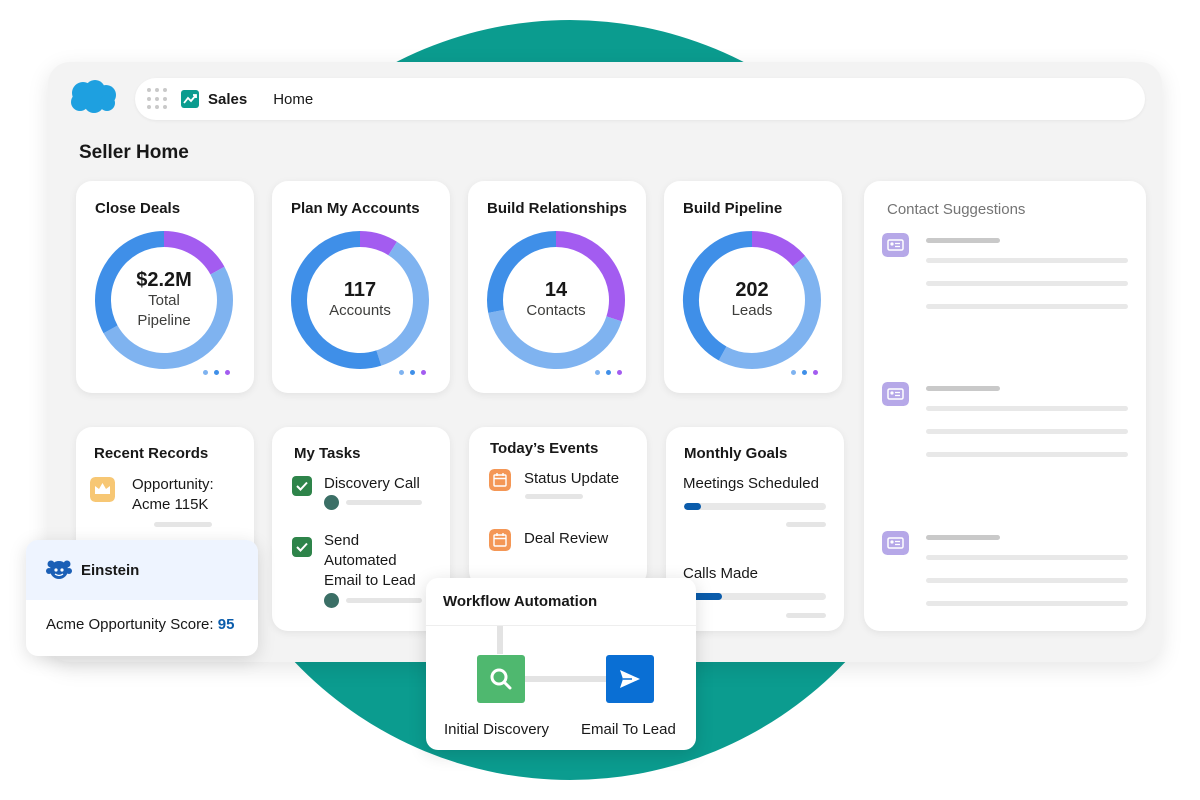 The width and height of the screenshot is (1200, 800). What do you see at coordinates (170, 504) in the screenshot?
I see `record-item-line: Acme 115K` at bounding box center [170, 504].